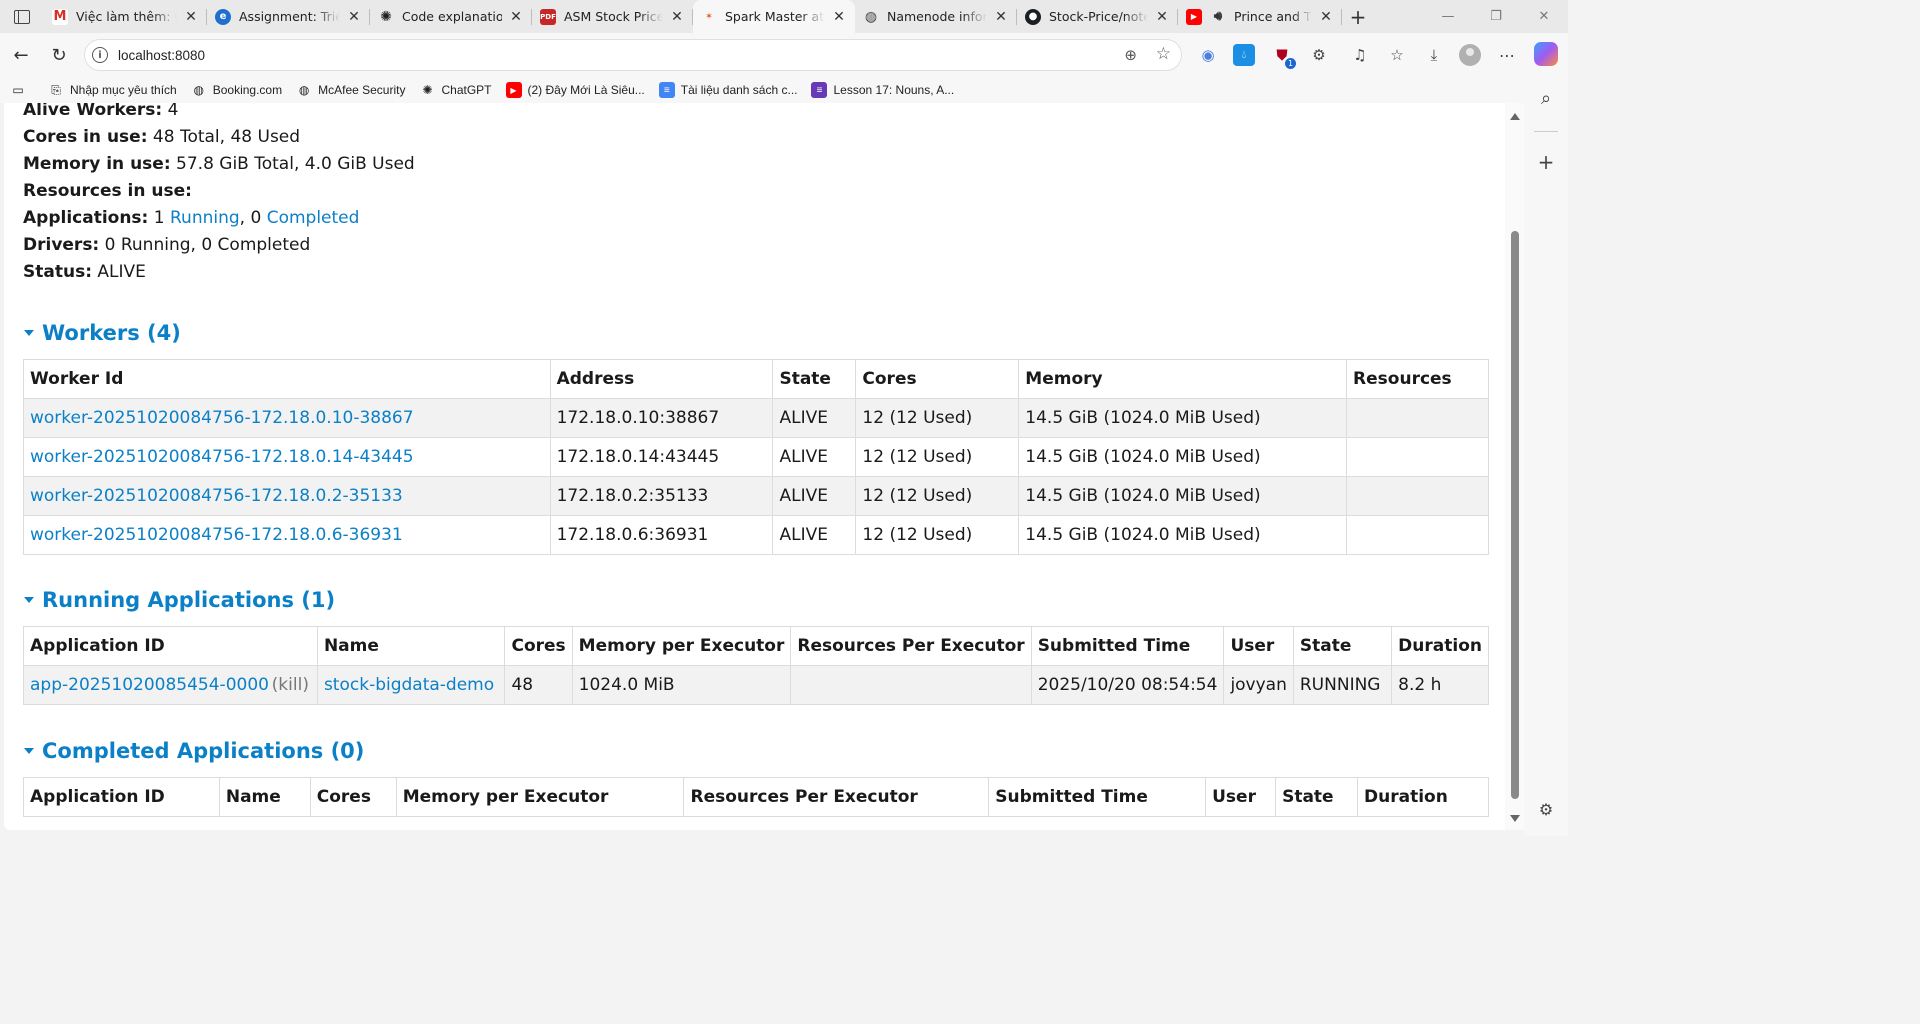 This screenshot has height=1024, width=1920. Describe the element at coordinates (1319, 55) in the screenshot. I see `extensions-puzzle-icon: ⚙` at that location.